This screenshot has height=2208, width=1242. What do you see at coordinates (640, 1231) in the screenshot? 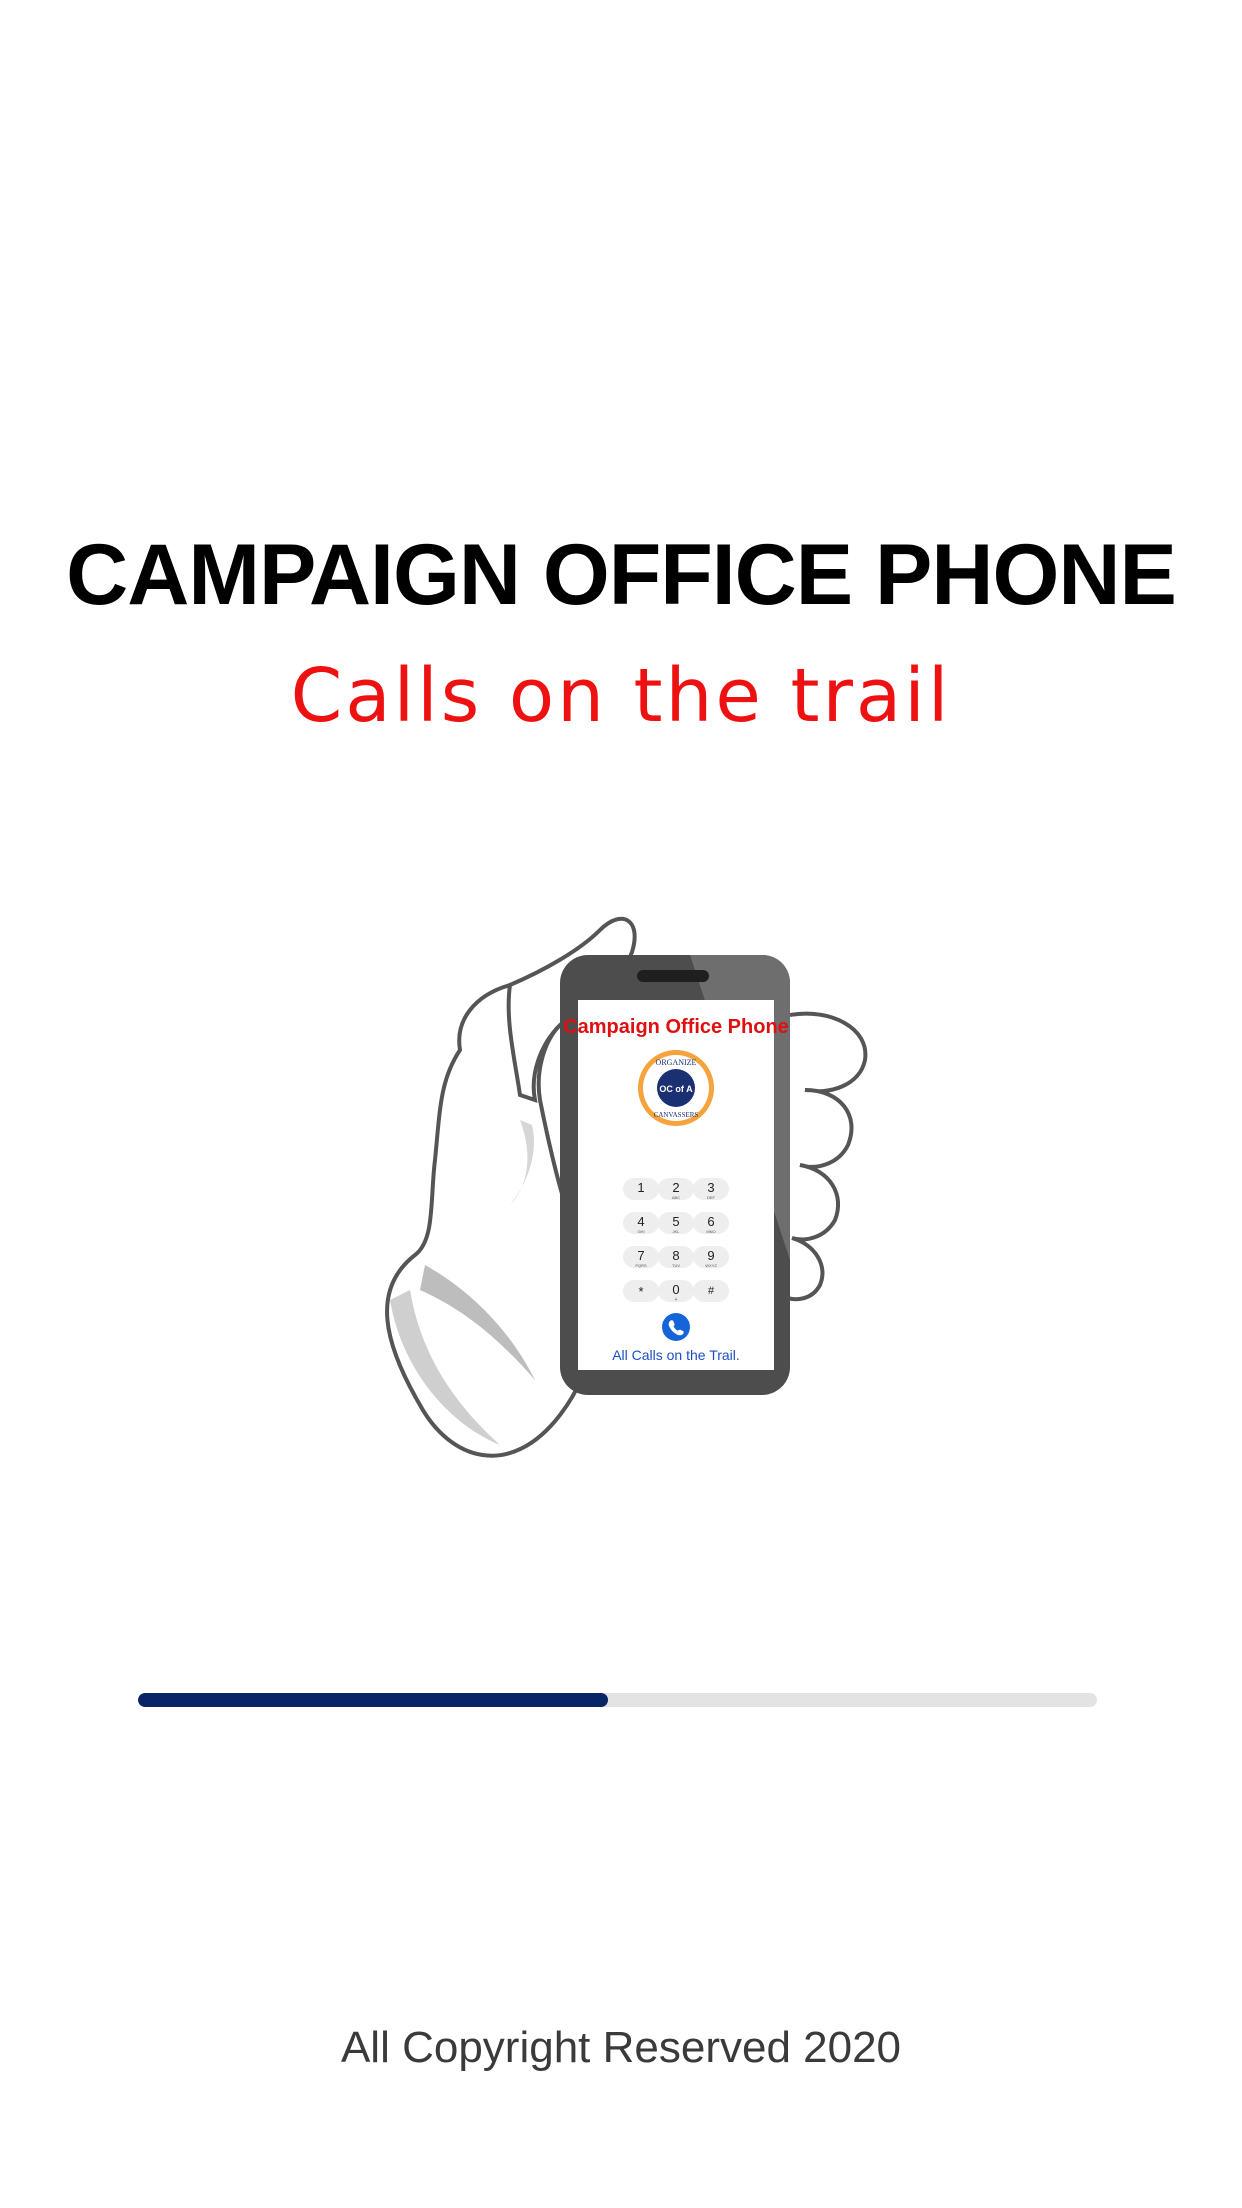
I see `svg-text: GHI` at bounding box center [640, 1231].